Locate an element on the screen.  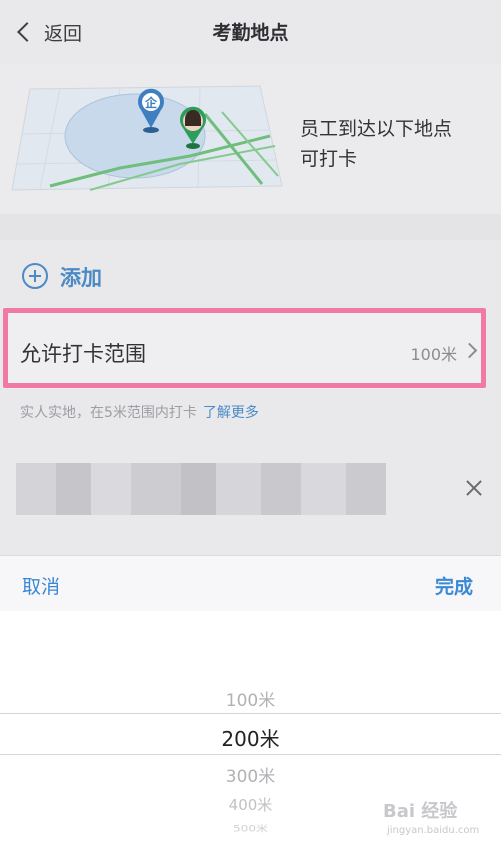
watermark-sub: jingyan.baidu.com is located at coordinates (433, 830).